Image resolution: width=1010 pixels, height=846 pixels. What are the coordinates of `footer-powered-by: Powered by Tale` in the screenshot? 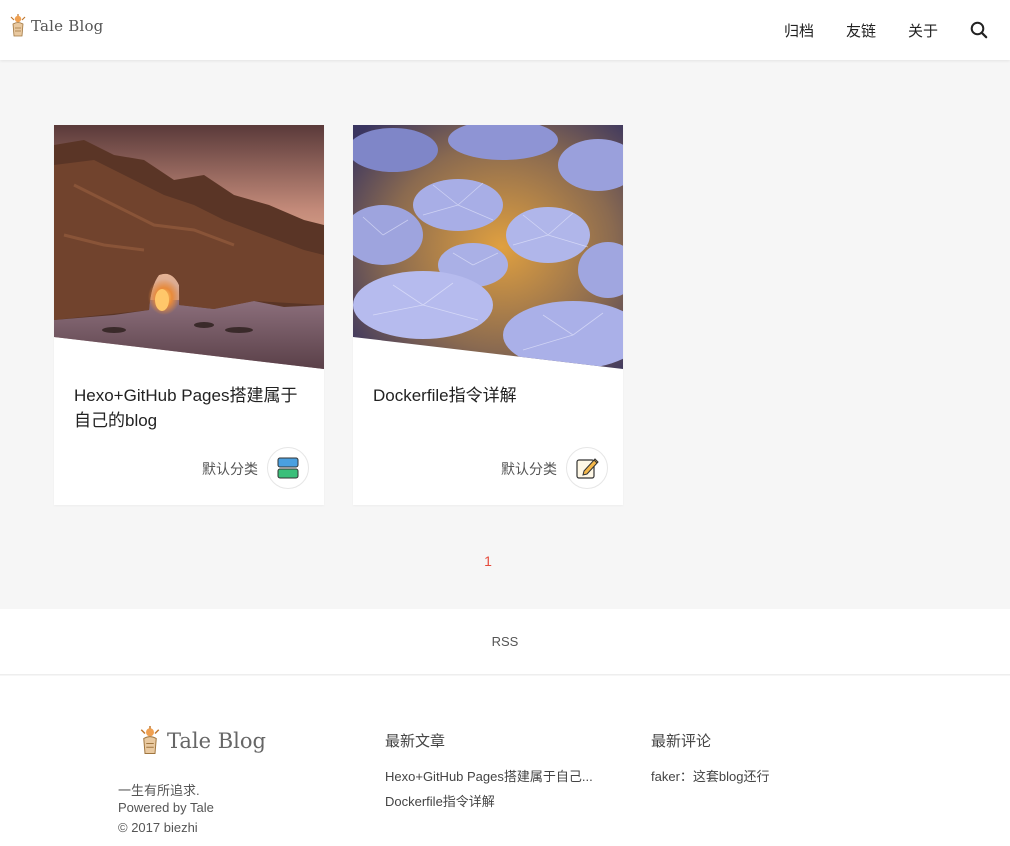 It's located at (166, 807).